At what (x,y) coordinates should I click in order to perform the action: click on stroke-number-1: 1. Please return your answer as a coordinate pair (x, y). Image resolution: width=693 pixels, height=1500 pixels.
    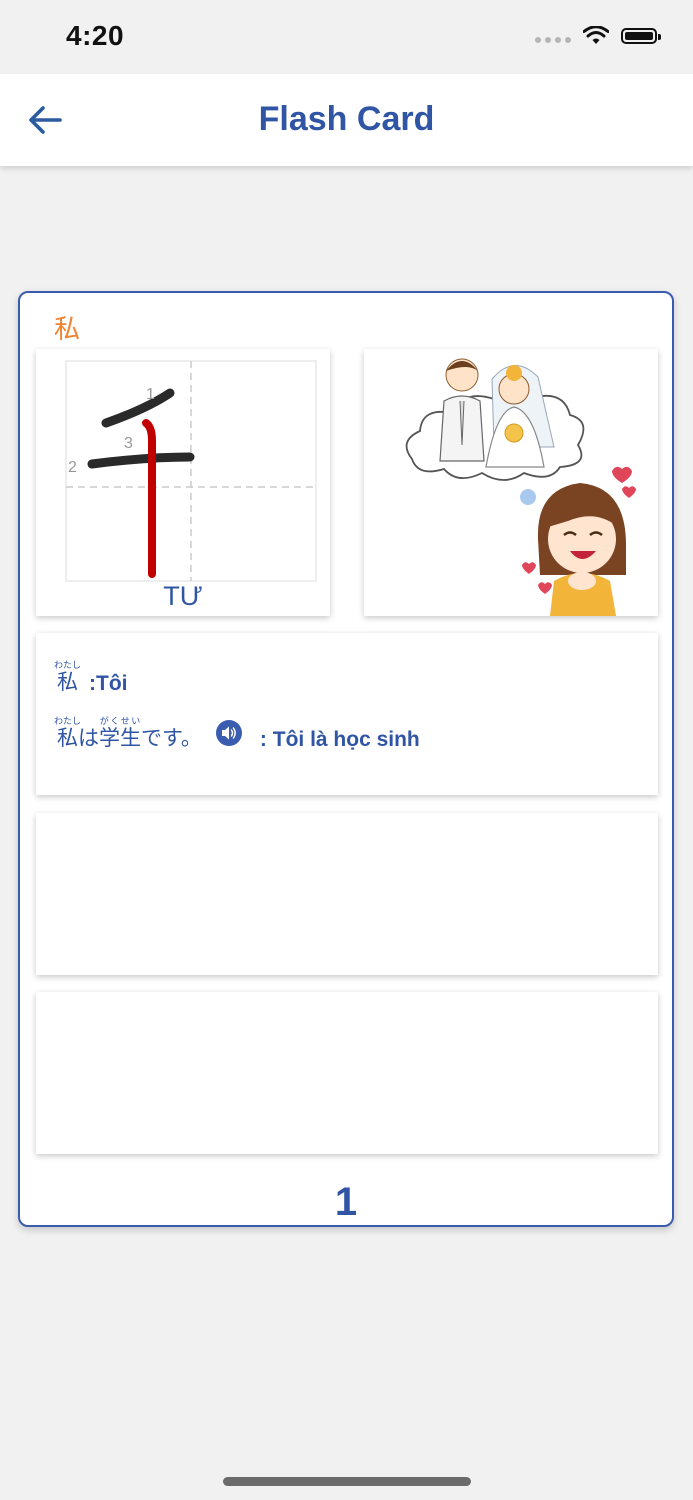
    Looking at the image, I should click on (150, 394).